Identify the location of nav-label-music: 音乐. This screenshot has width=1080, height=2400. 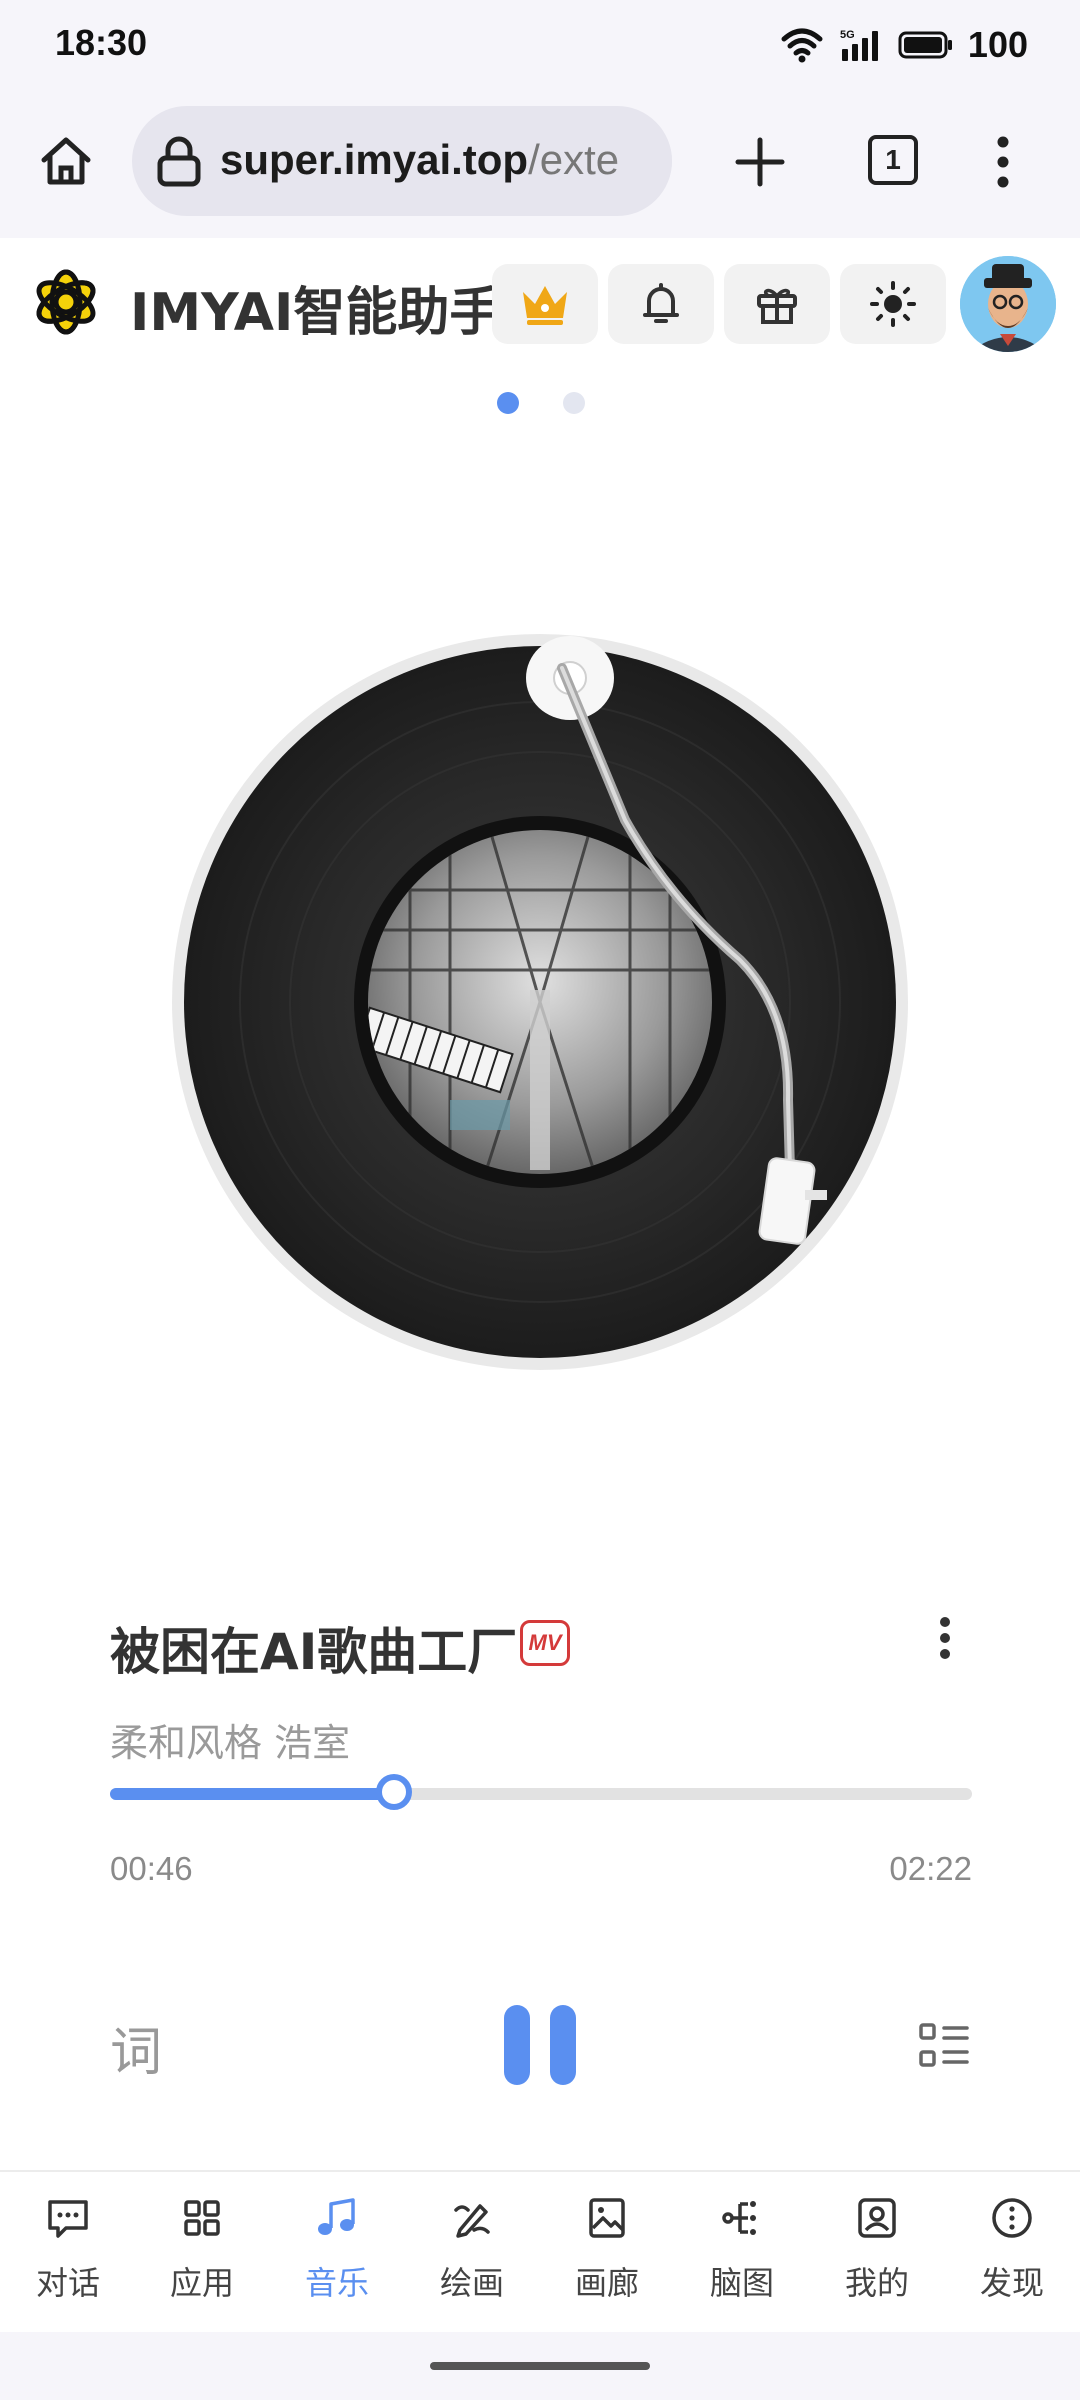
(336, 2283).